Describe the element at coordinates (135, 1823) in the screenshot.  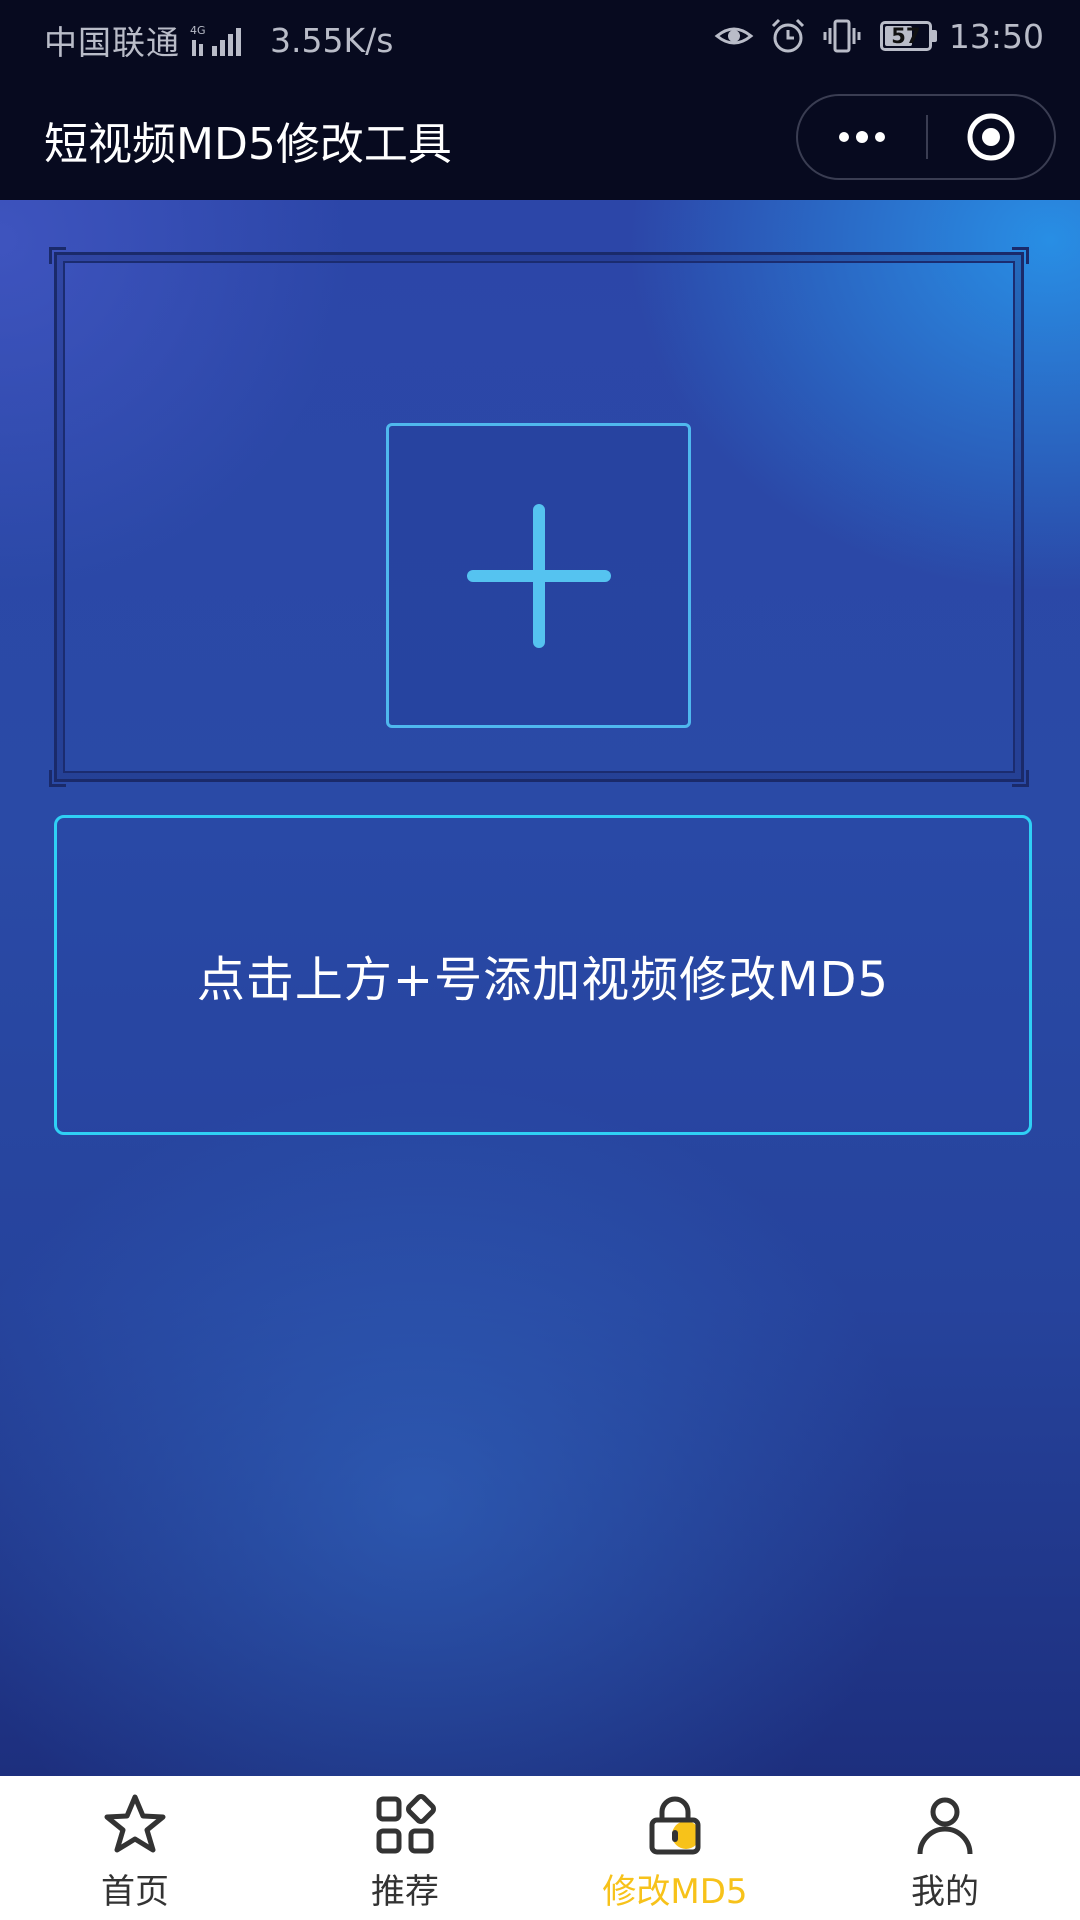
I see `star-icon` at that location.